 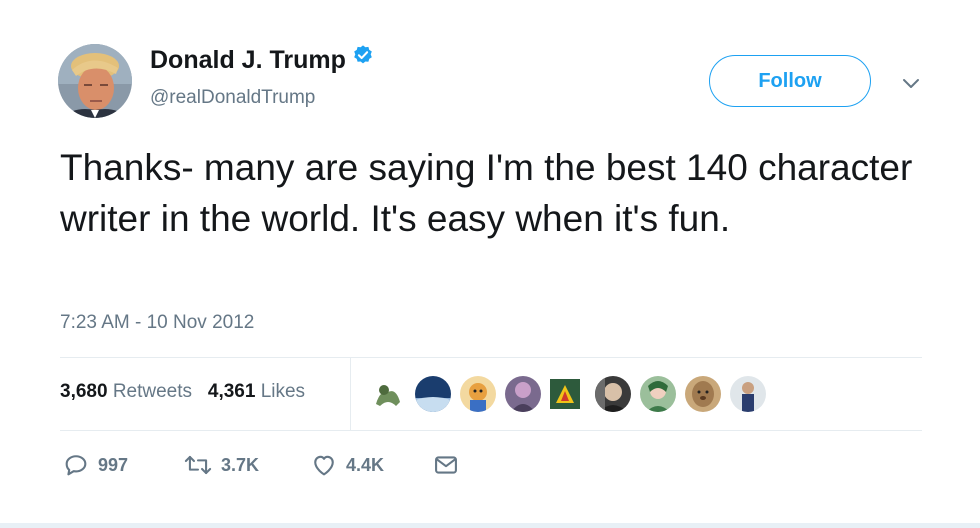 I want to click on follow-button: Follow, so click(x=790, y=81).